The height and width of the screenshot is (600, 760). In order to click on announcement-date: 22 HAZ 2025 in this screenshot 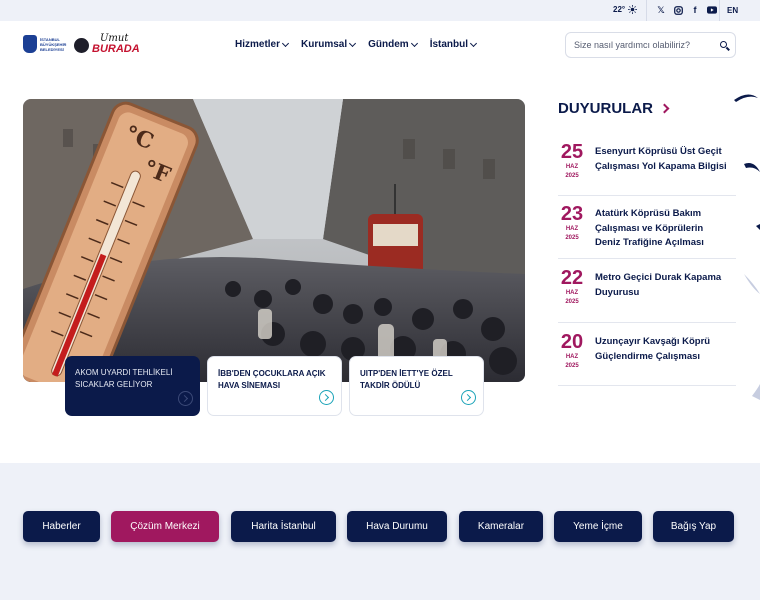, I will do `click(572, 286)`.